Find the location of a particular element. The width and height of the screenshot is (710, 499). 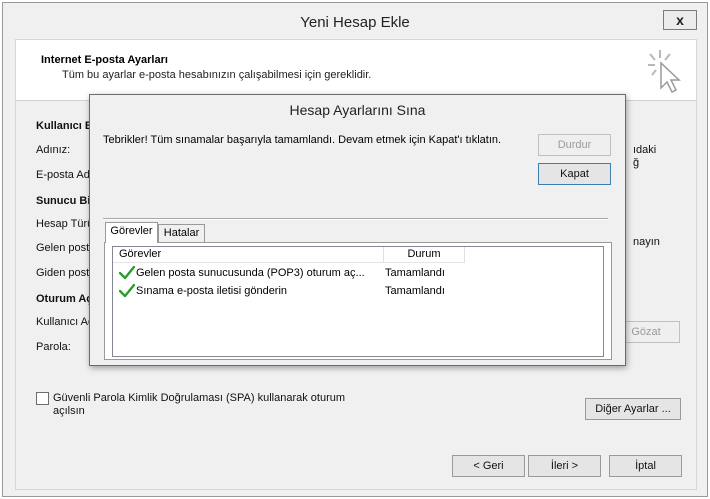

incoming-server-label: Gelen posta is located at coordinates (66, 248).